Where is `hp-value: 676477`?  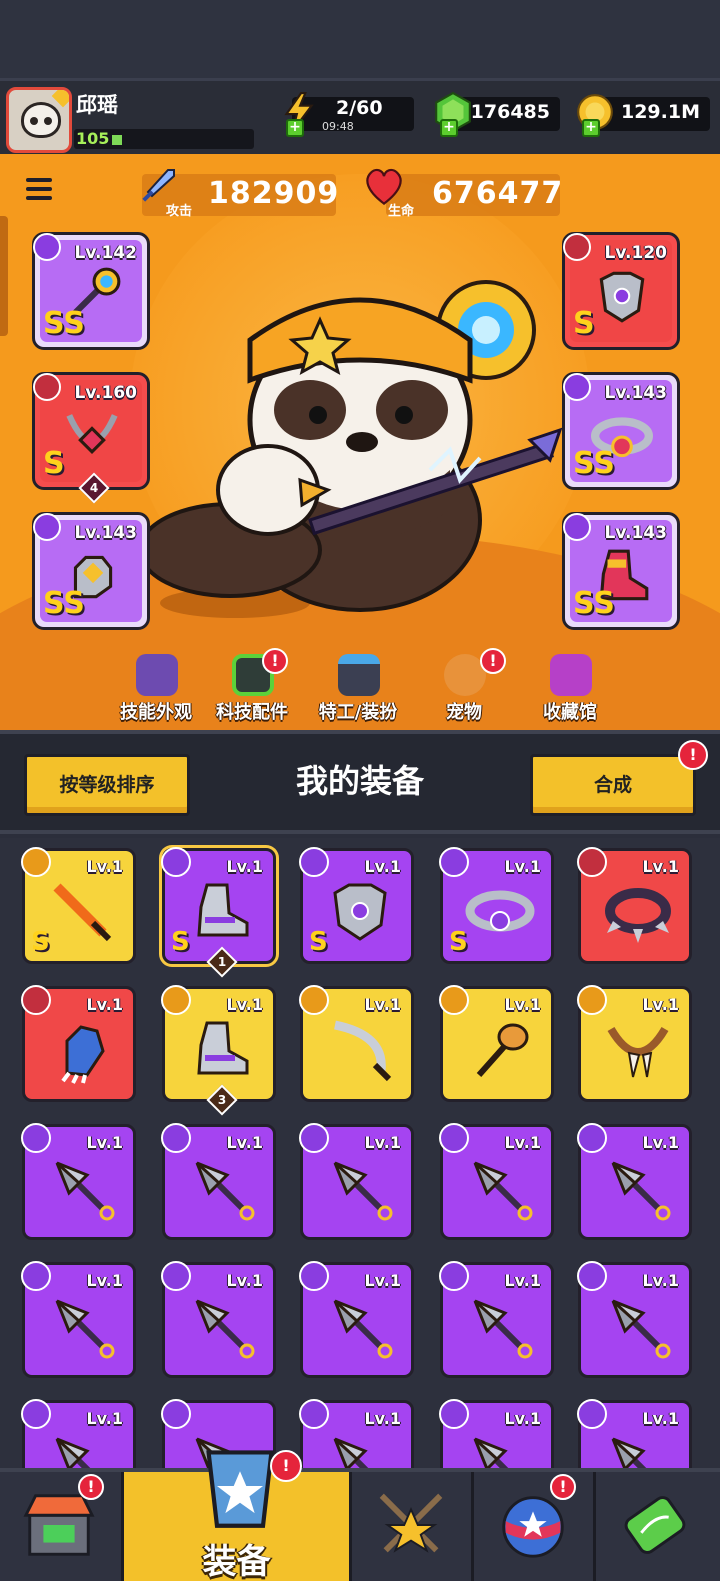 hp-value: 676477 is located at coordinates (498, 193).